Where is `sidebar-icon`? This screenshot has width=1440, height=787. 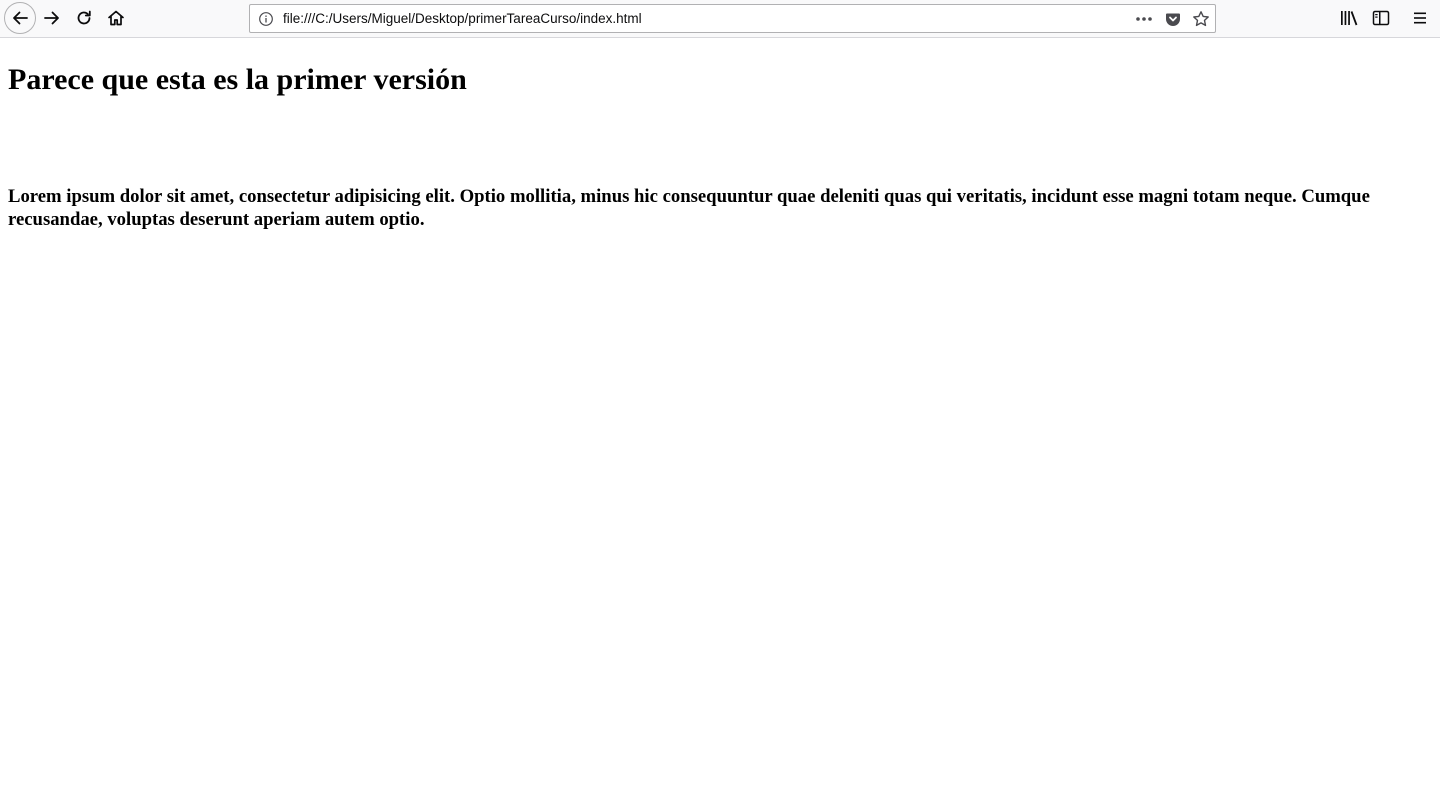
sidebar-icon is located at coordinates (1381, 18).